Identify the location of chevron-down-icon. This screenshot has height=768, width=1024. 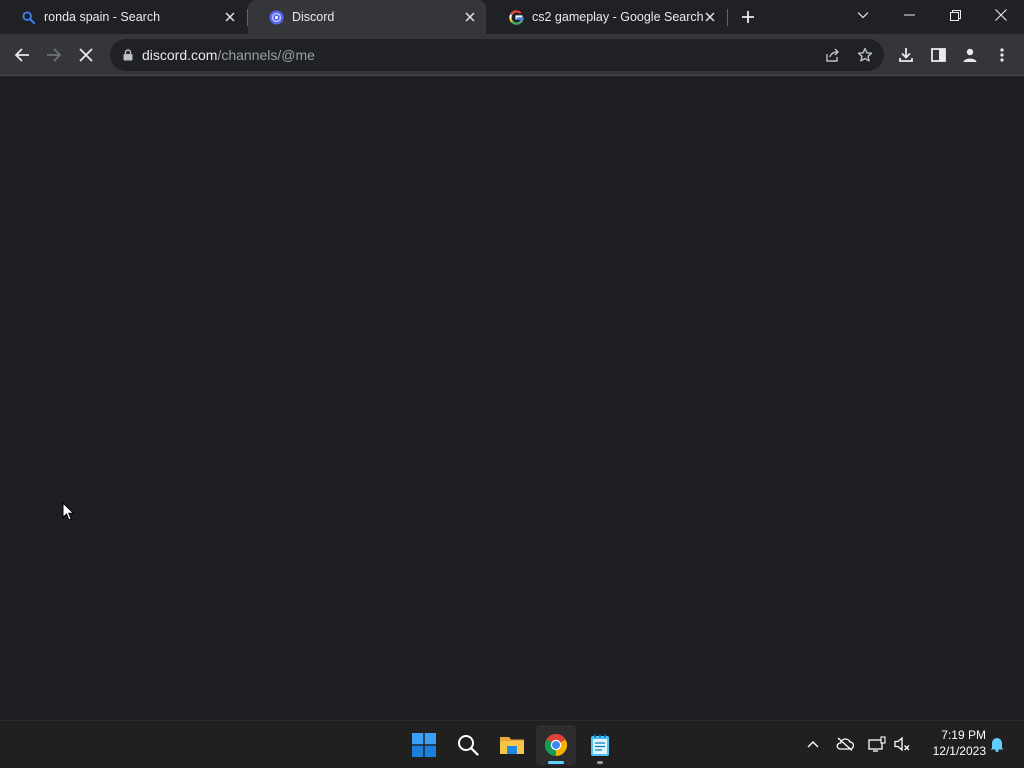
(863, 15).